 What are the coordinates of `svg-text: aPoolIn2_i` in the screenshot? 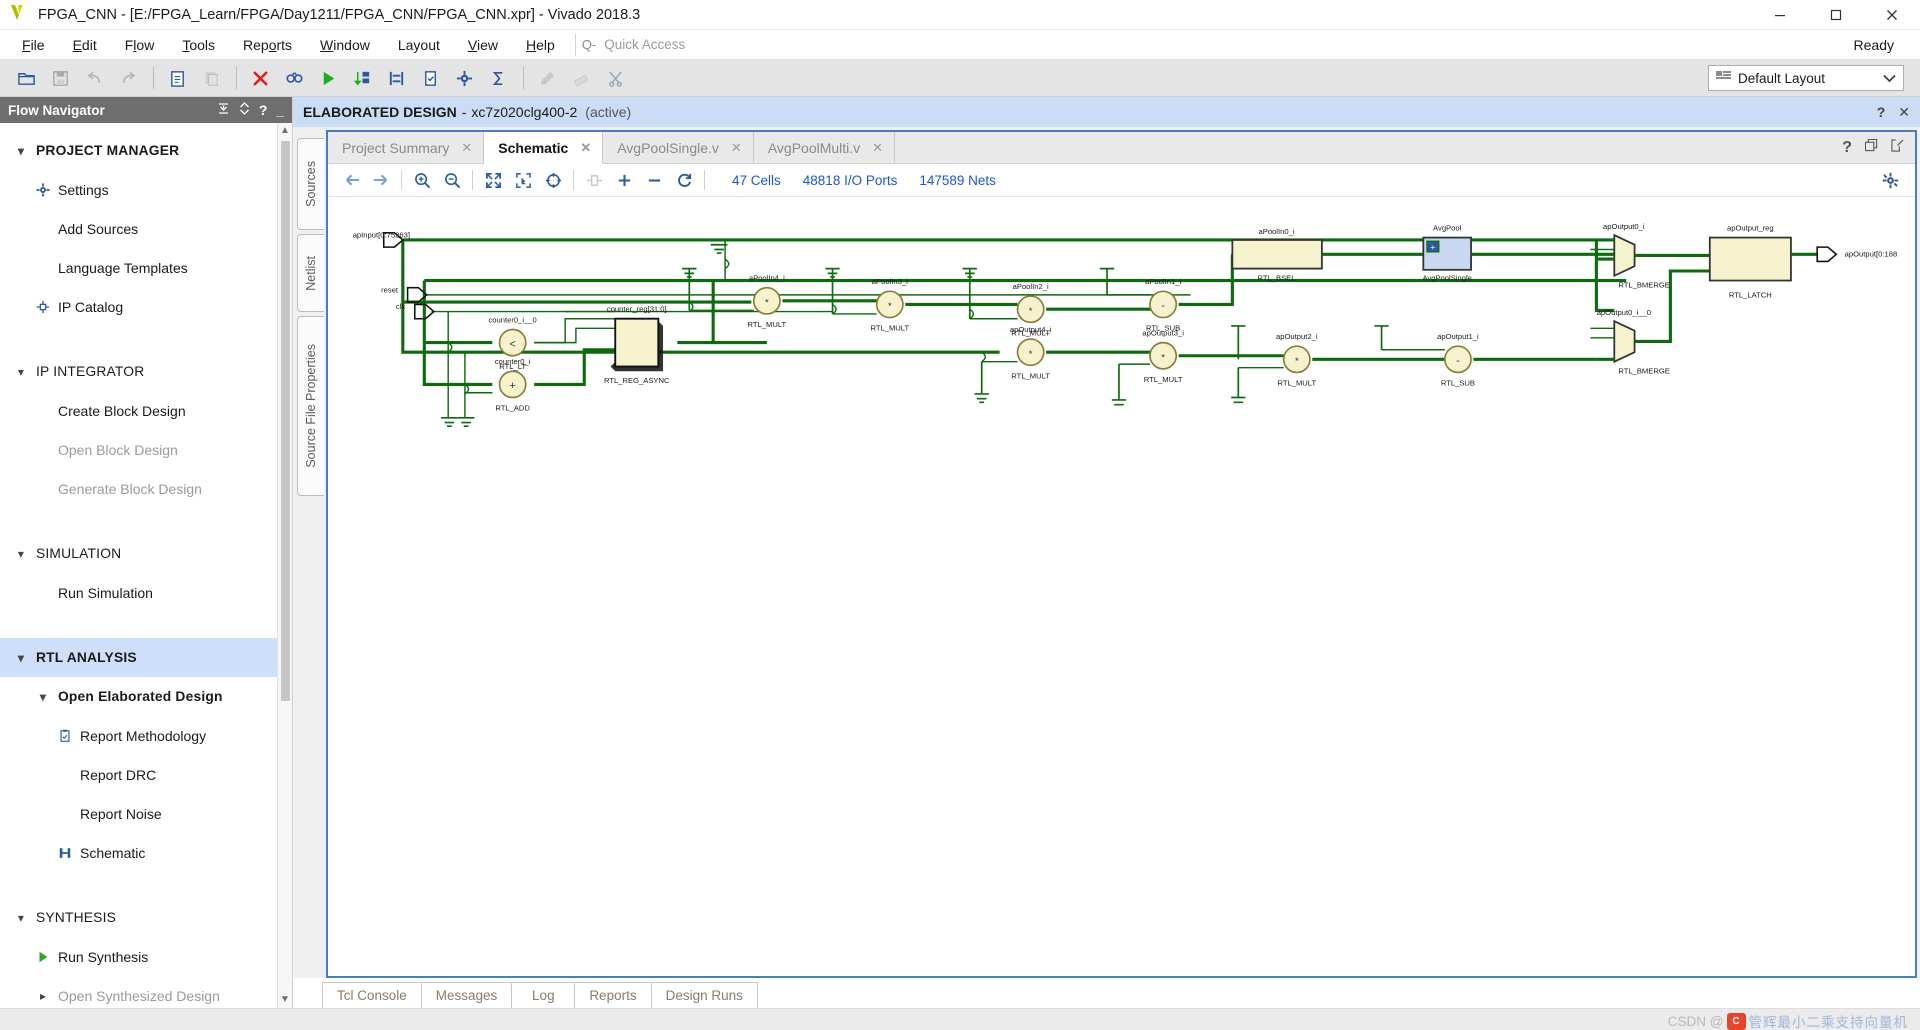 It's located at (1031, 286).